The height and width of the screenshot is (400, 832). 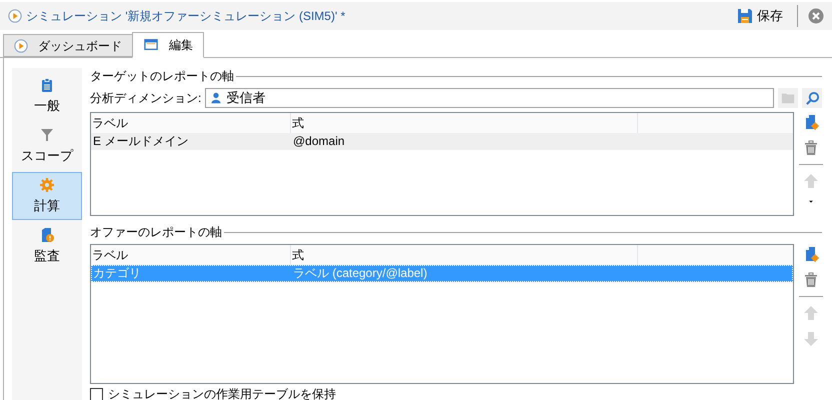 I want to click on sidebar-item: スコープ, so click(x=47, y=146).